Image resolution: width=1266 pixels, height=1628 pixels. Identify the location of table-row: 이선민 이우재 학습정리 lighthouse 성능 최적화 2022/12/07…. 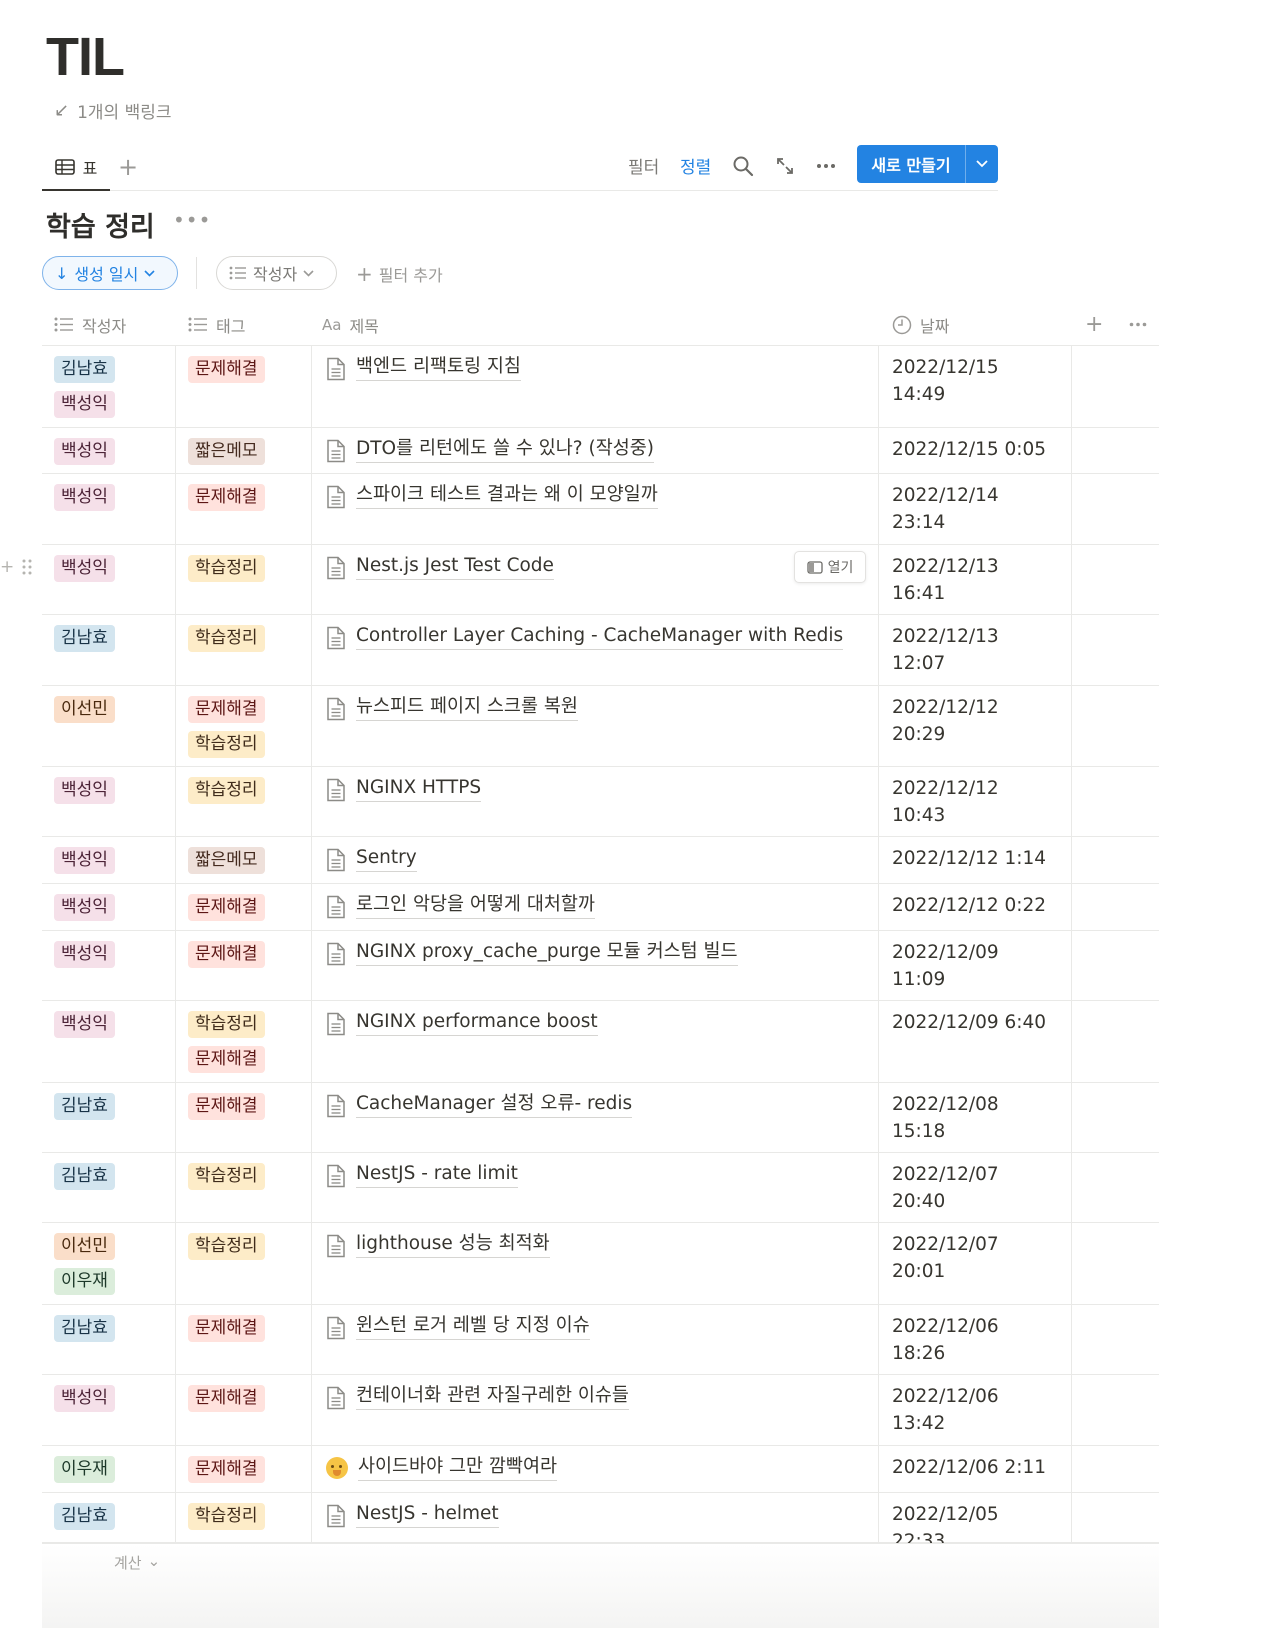
(600, 1264).